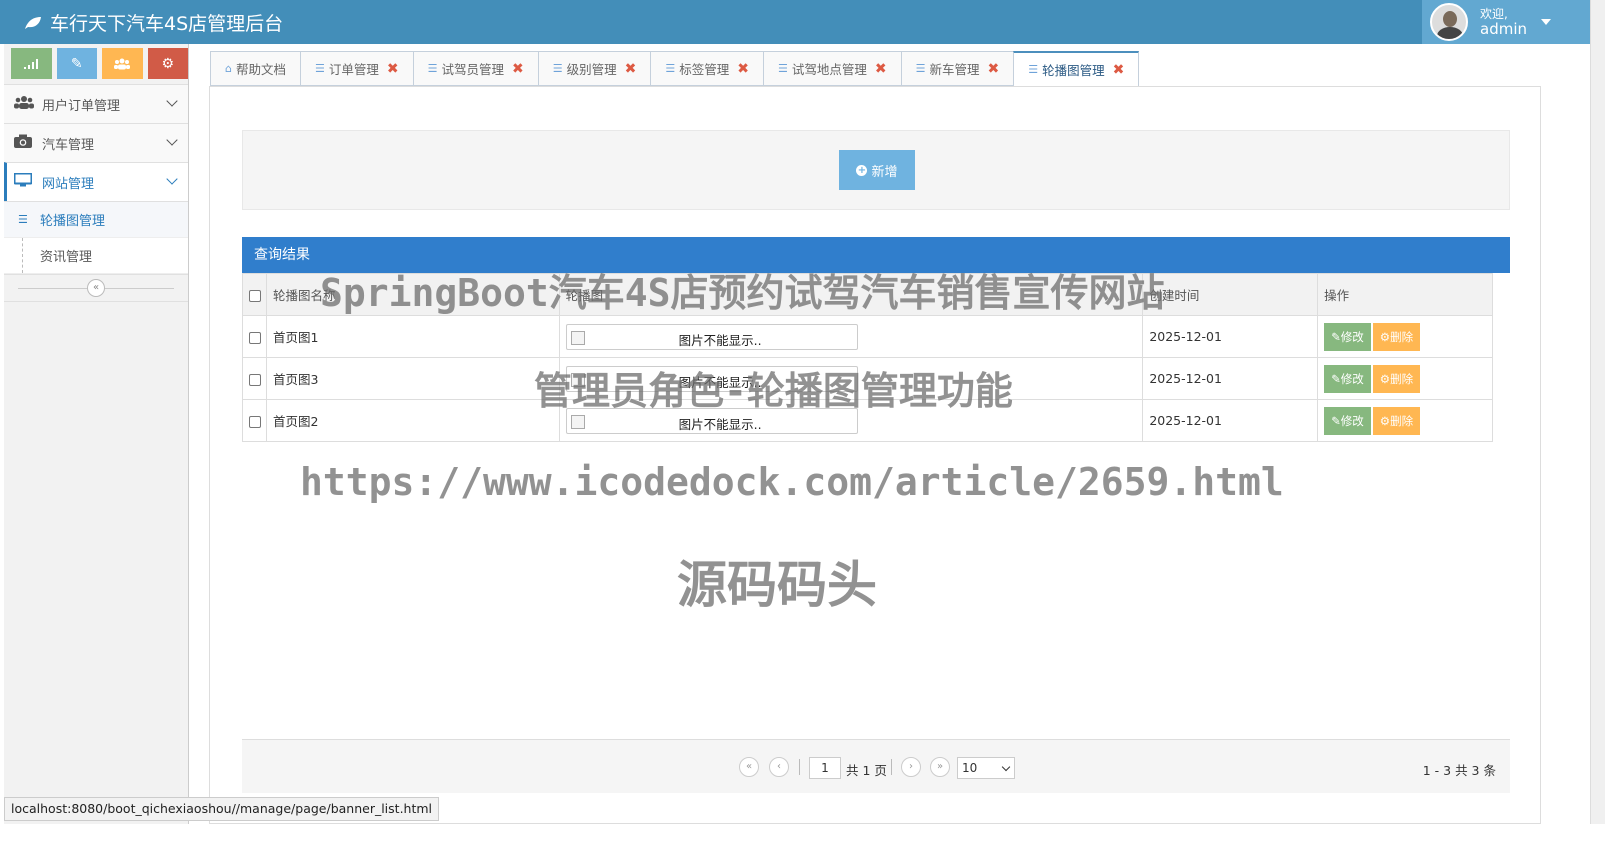 Image resolution: width=1605 pixels, height=844 pixels. What do you see at coordinates (76, 63) in the screenshot?
I see `pencil-icon: ✎` at bounding box center [76, 63].